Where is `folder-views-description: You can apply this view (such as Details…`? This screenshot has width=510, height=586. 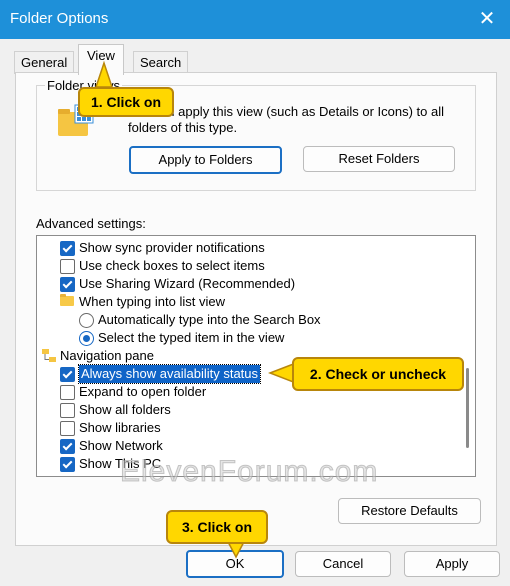 folder-views-description: You can apply this view (such as Details… is located at coordinates (286, 119).